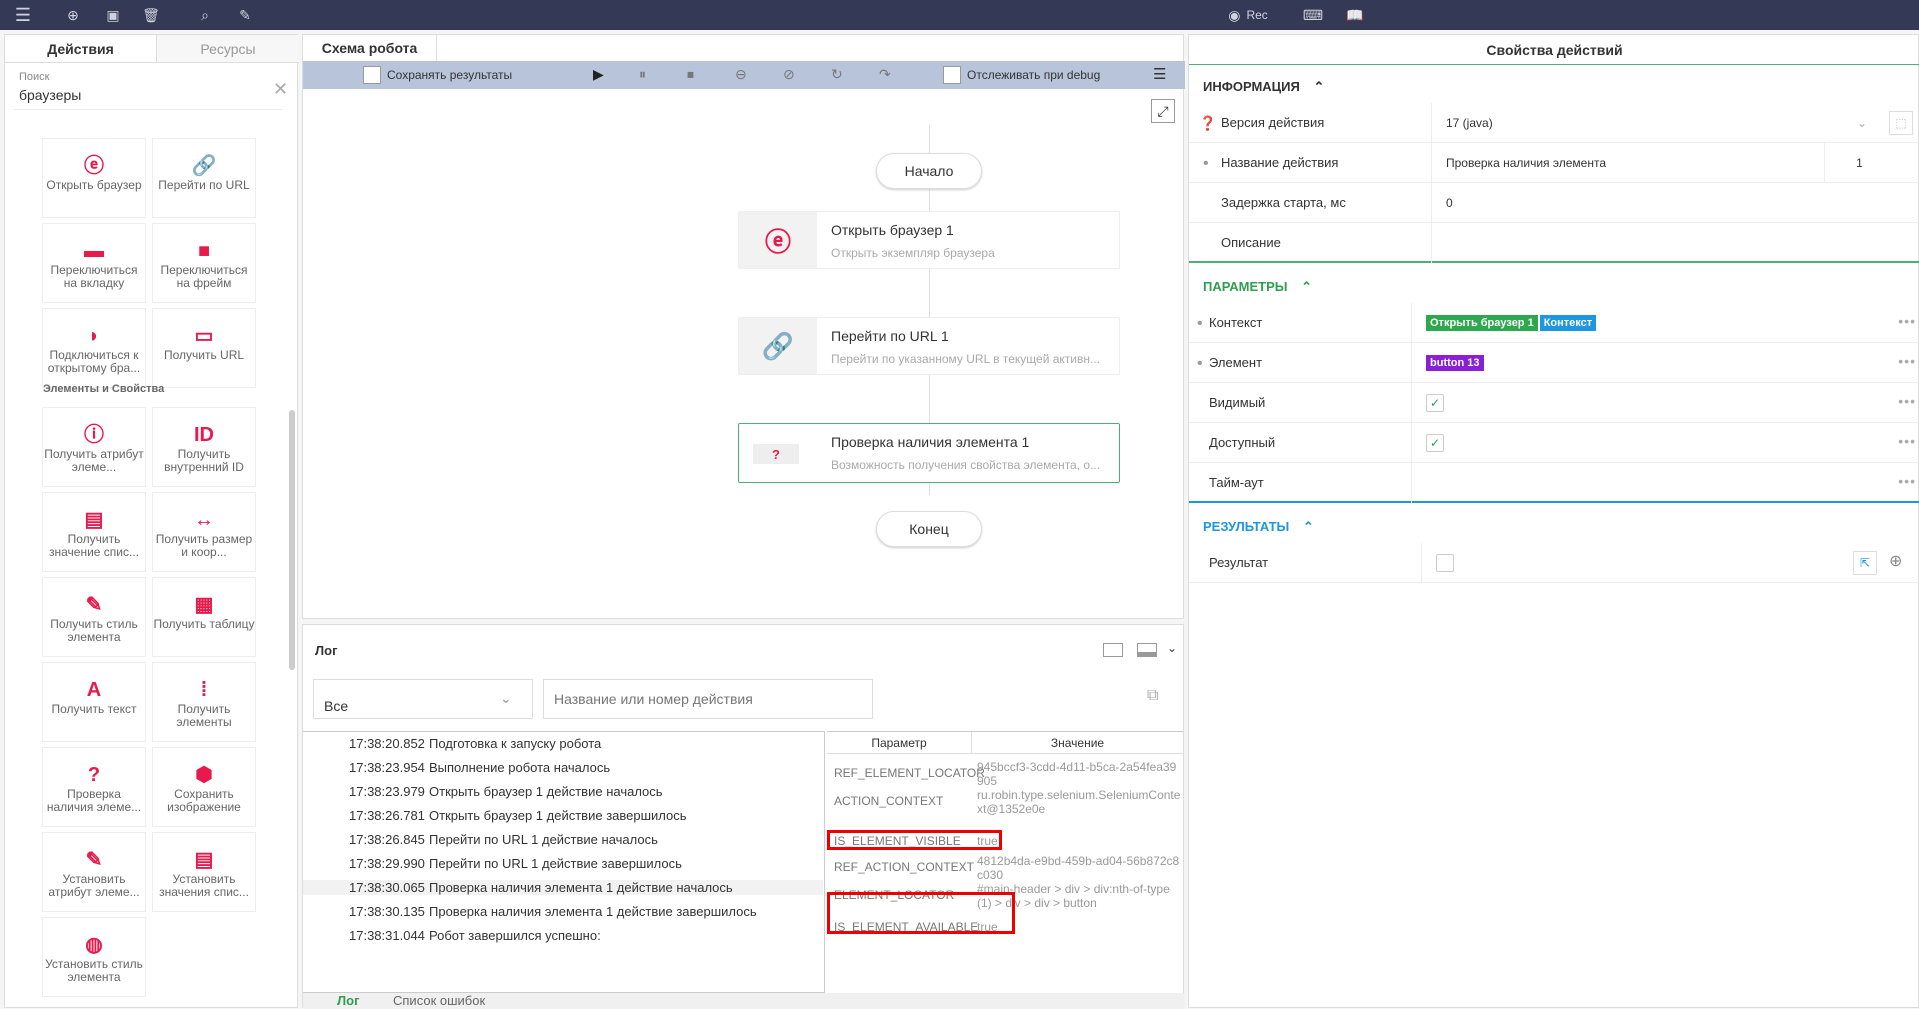 The height and width of the screenshot is (1009, 1919). What do you see at coordinates (1258, 527) in the screenshot?
I see `section-results: РЕЗУЛЬТАТЫ ⌃` at bounding box center [1258, 527].